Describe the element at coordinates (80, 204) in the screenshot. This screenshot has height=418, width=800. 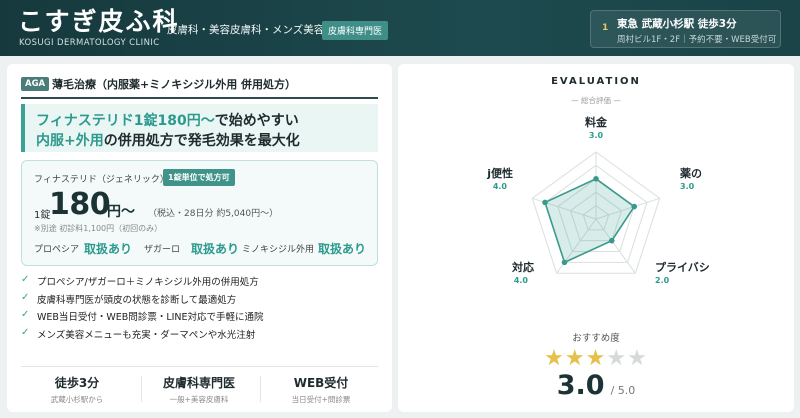
I see `price-amount: 180` at that location.